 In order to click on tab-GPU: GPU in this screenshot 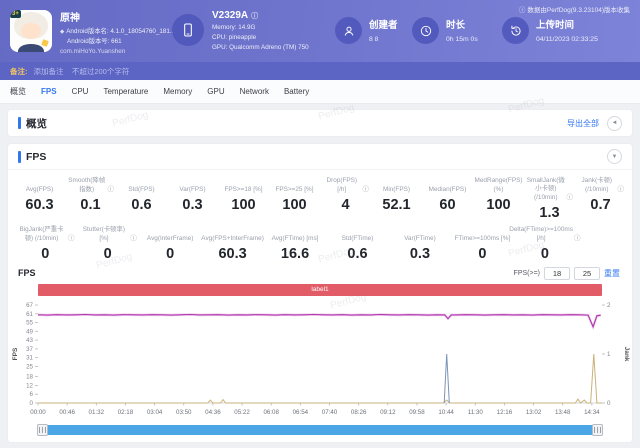, I will do `click(215, 91)`.